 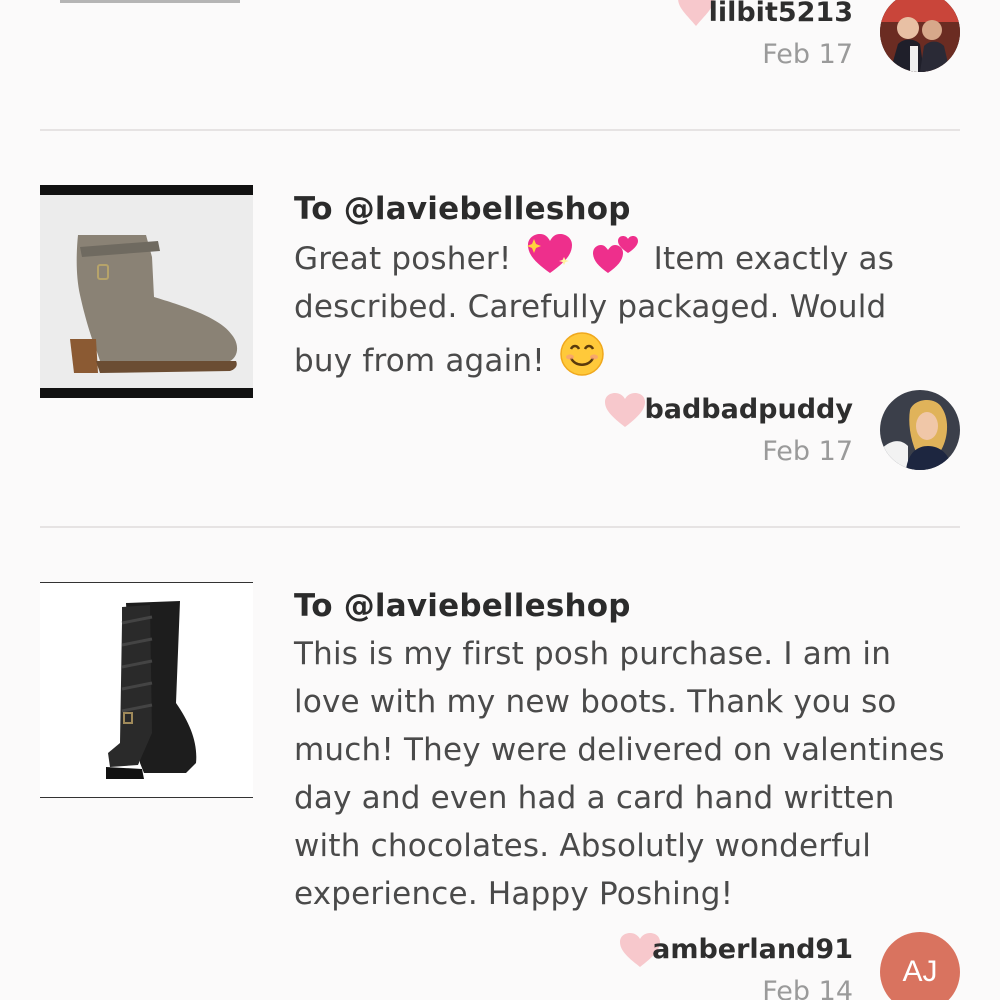 I want to click on like-heart-icon, so click(x=625, y=410).